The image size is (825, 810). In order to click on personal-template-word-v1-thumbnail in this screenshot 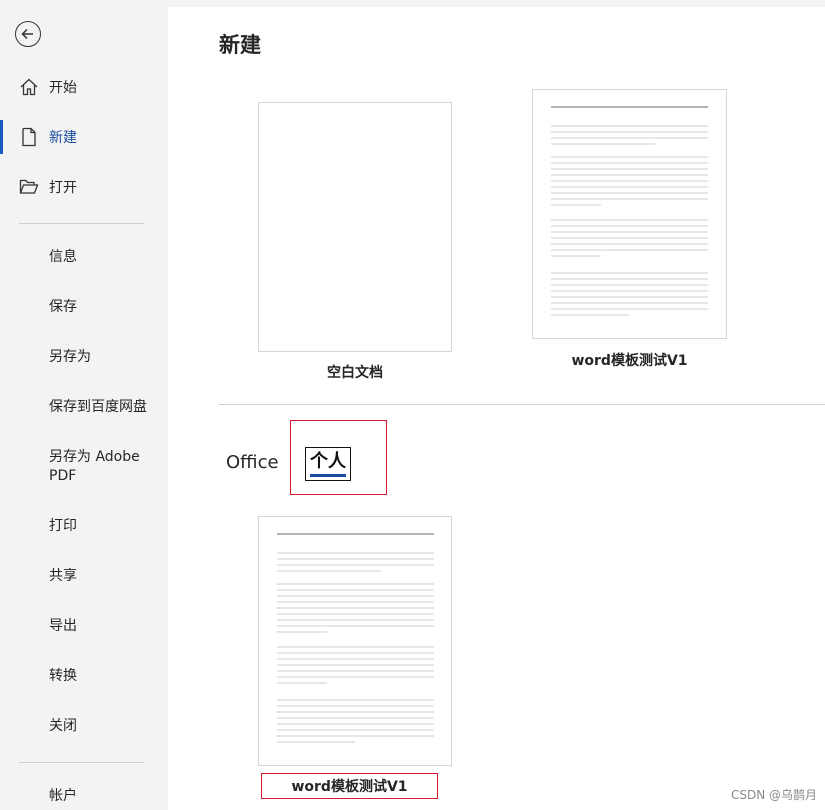, I will do `click(355, 641)`.